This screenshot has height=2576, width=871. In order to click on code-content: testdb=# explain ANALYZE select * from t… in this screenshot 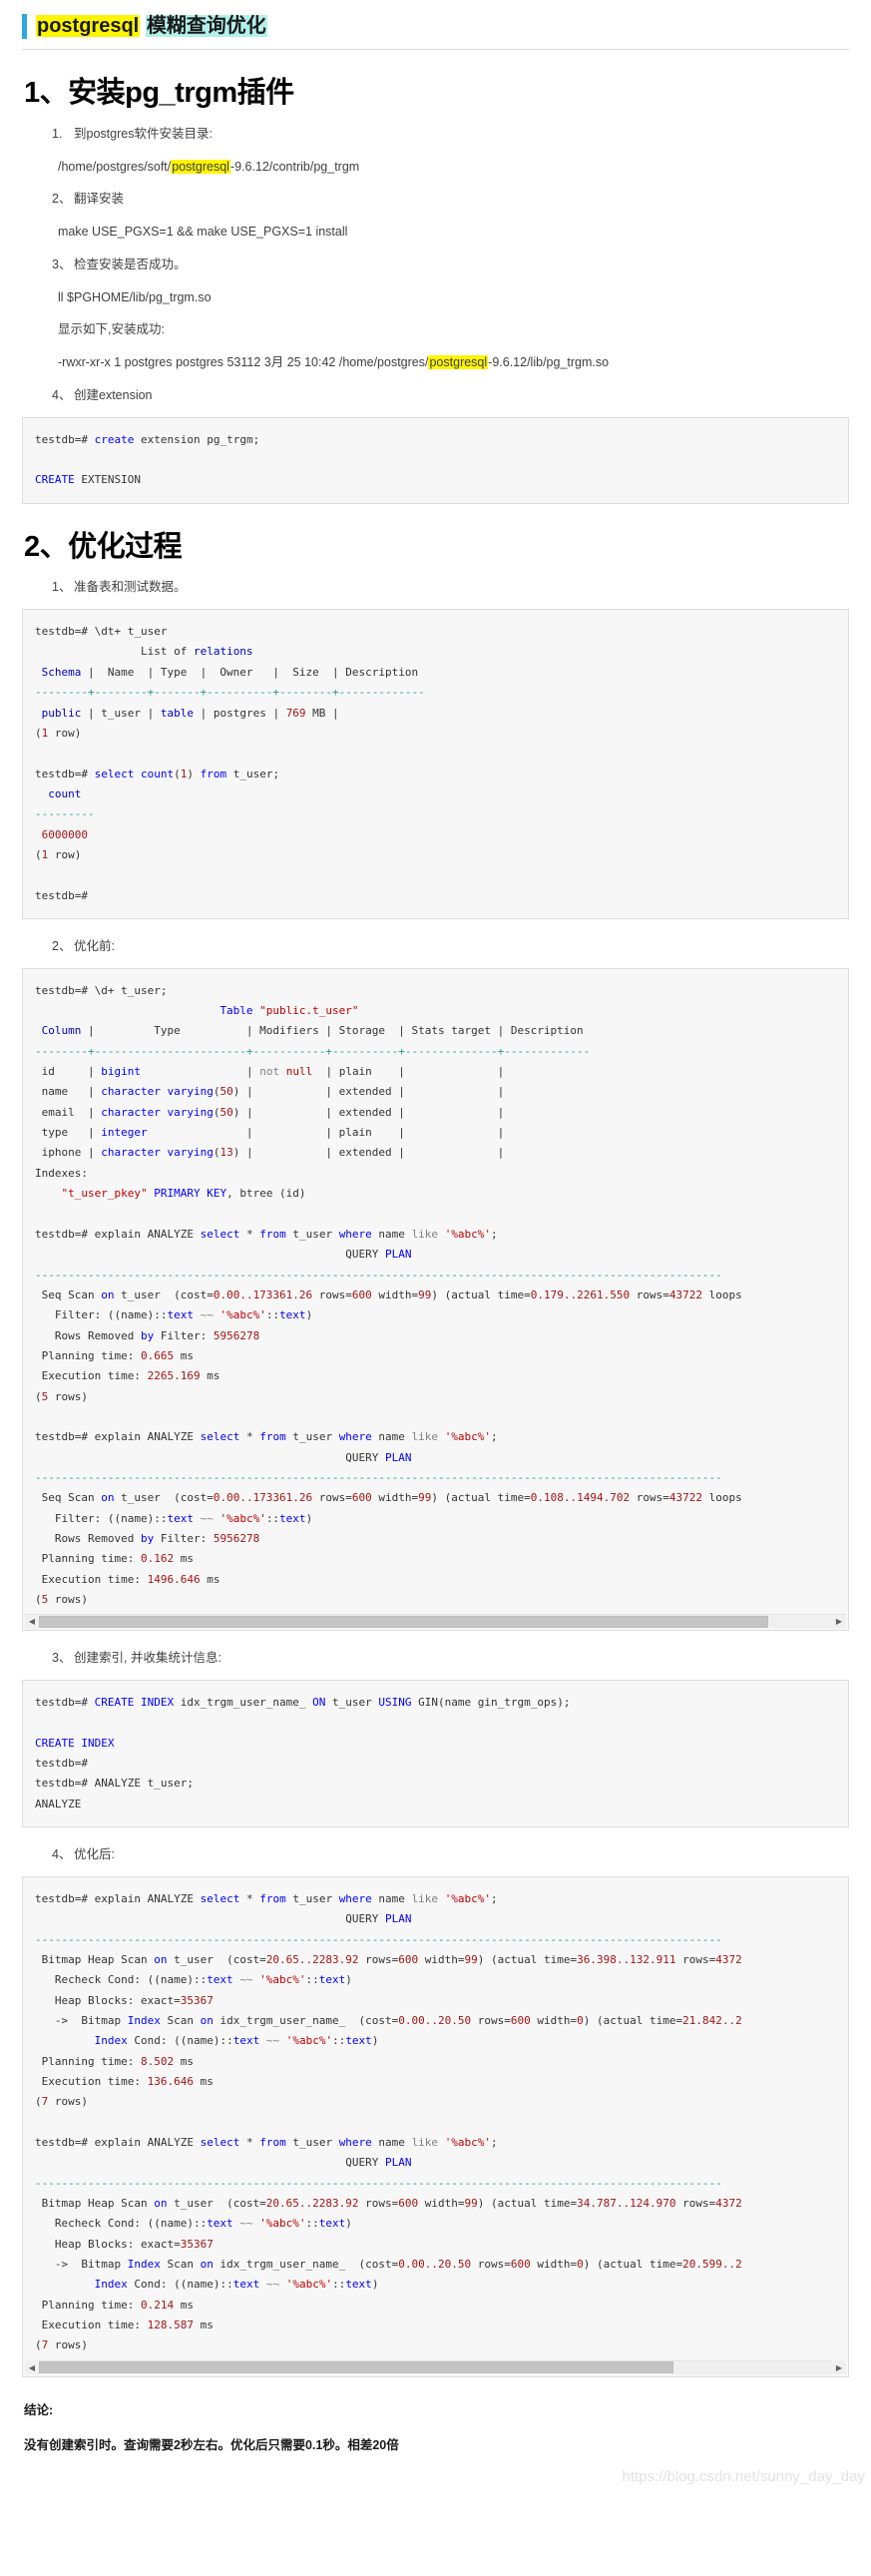, I will do `click(388, 2122)`.